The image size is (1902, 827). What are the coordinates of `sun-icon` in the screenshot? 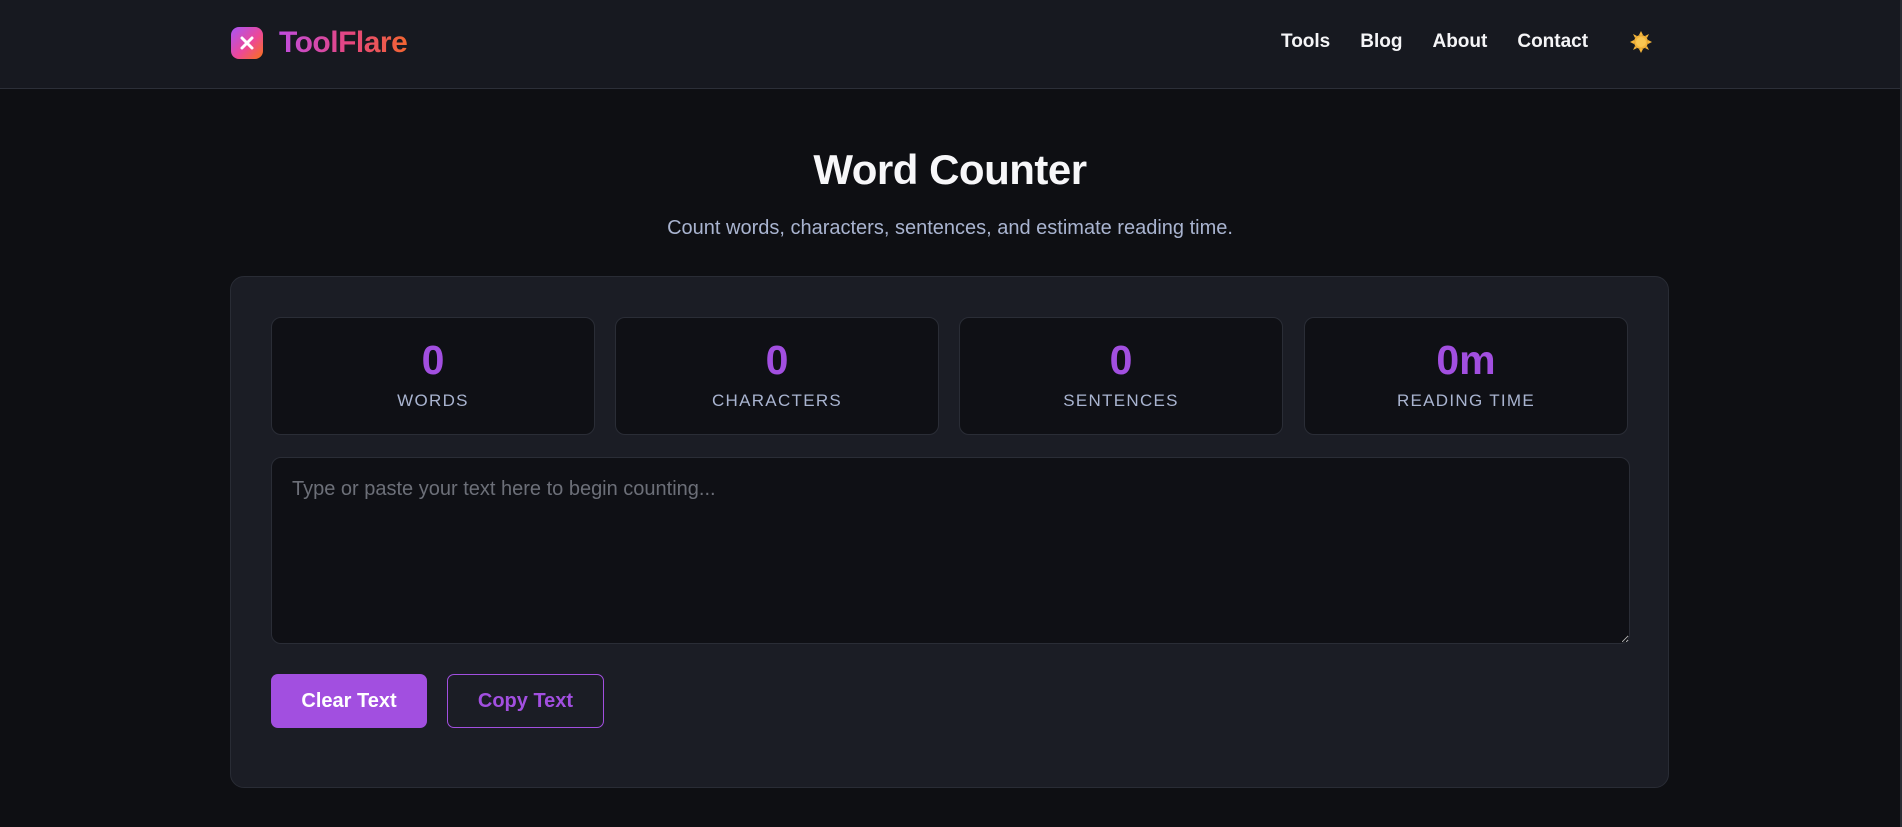 It's located at (1641, 44).